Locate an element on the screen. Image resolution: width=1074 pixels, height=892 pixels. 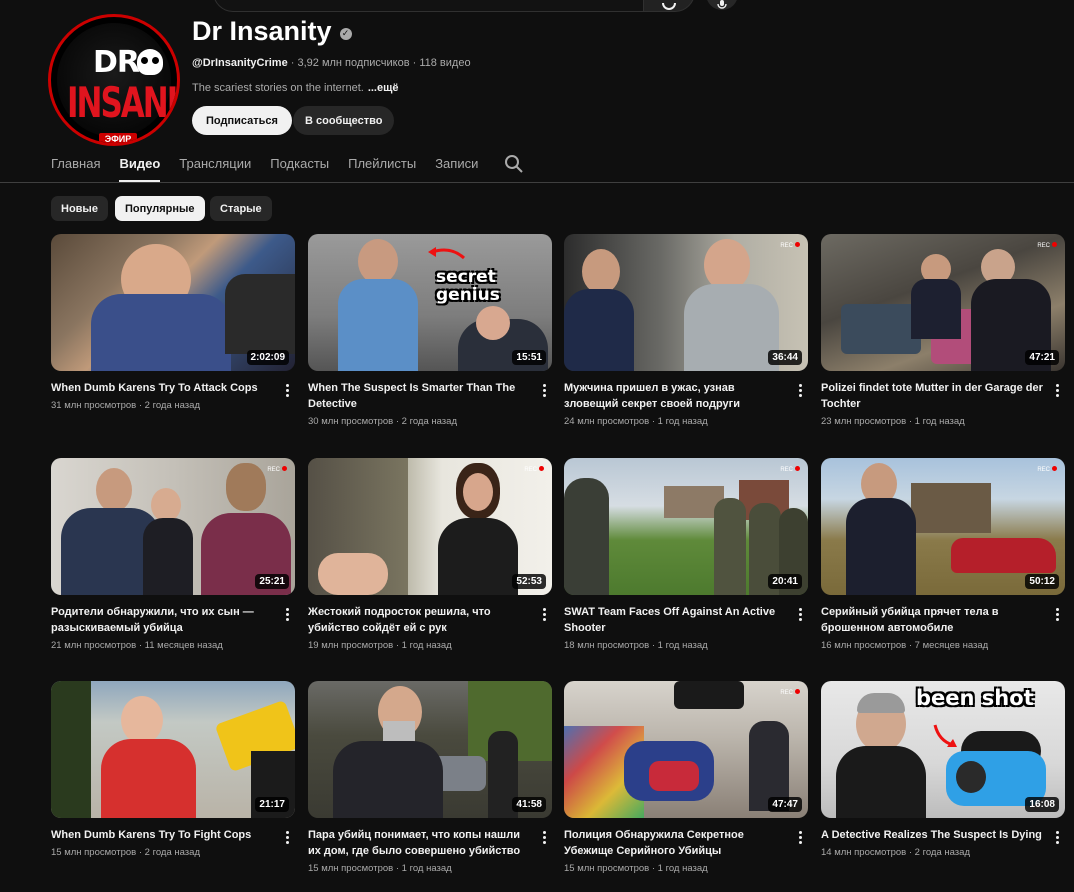
channel-avatar: DR. INSANITY ЭФИР is located at coordinates (114, 80).